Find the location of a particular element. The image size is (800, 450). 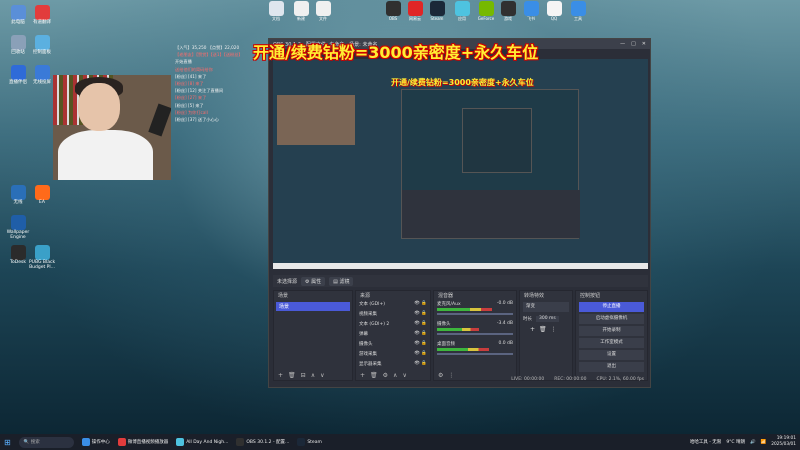

taskbar-item: Steam is located at coordinates (309, 442).